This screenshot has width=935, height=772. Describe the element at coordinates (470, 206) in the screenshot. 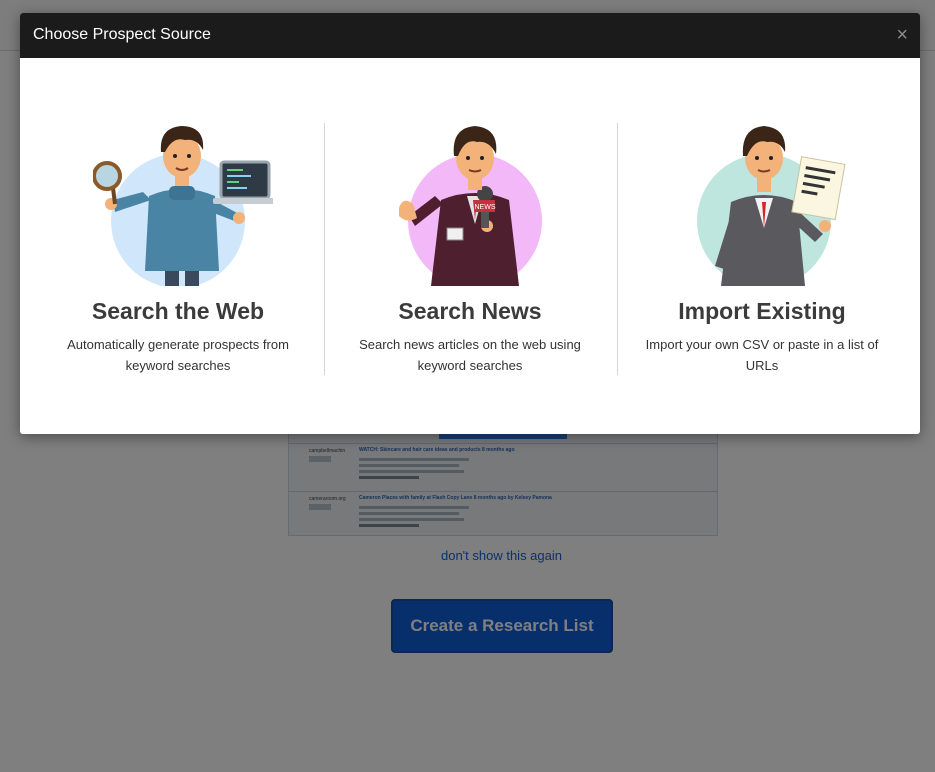

I see `reporter-with-microphone-icon: NEWS` at that location.